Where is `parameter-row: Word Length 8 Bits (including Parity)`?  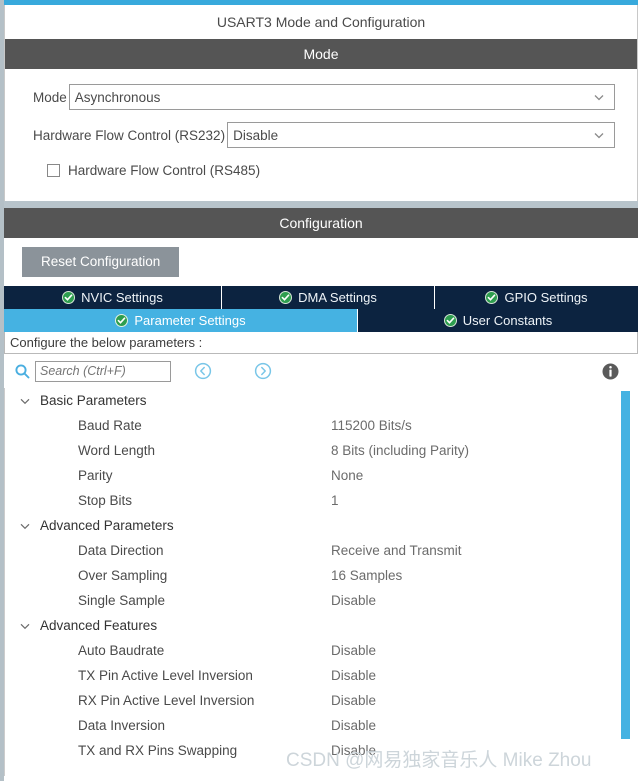 parameter-row: Word Length 8 Bits (including Parity) is located at coordinates (321, 450).